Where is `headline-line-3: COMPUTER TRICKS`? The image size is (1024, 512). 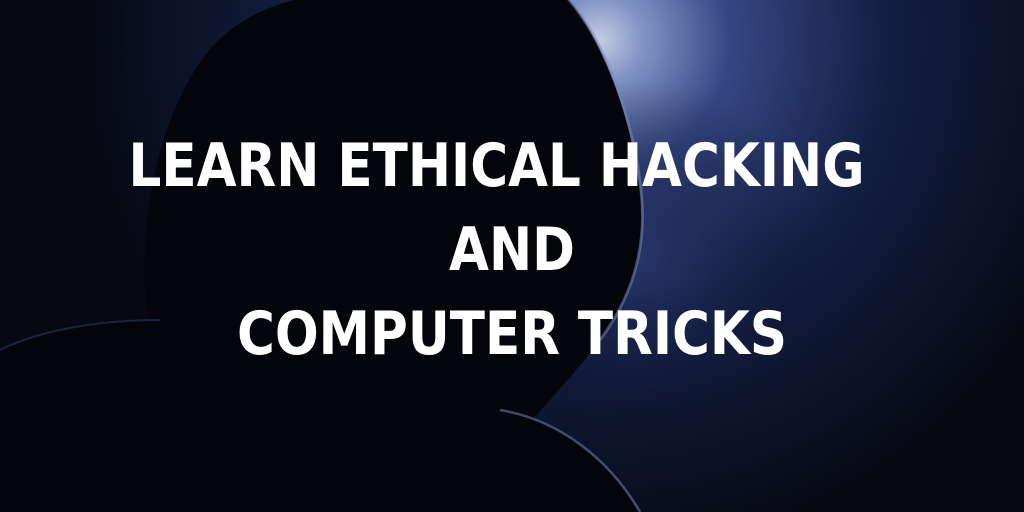 headline-line-3: COMPUTER TRICKS is located at coordinates (512, 334).